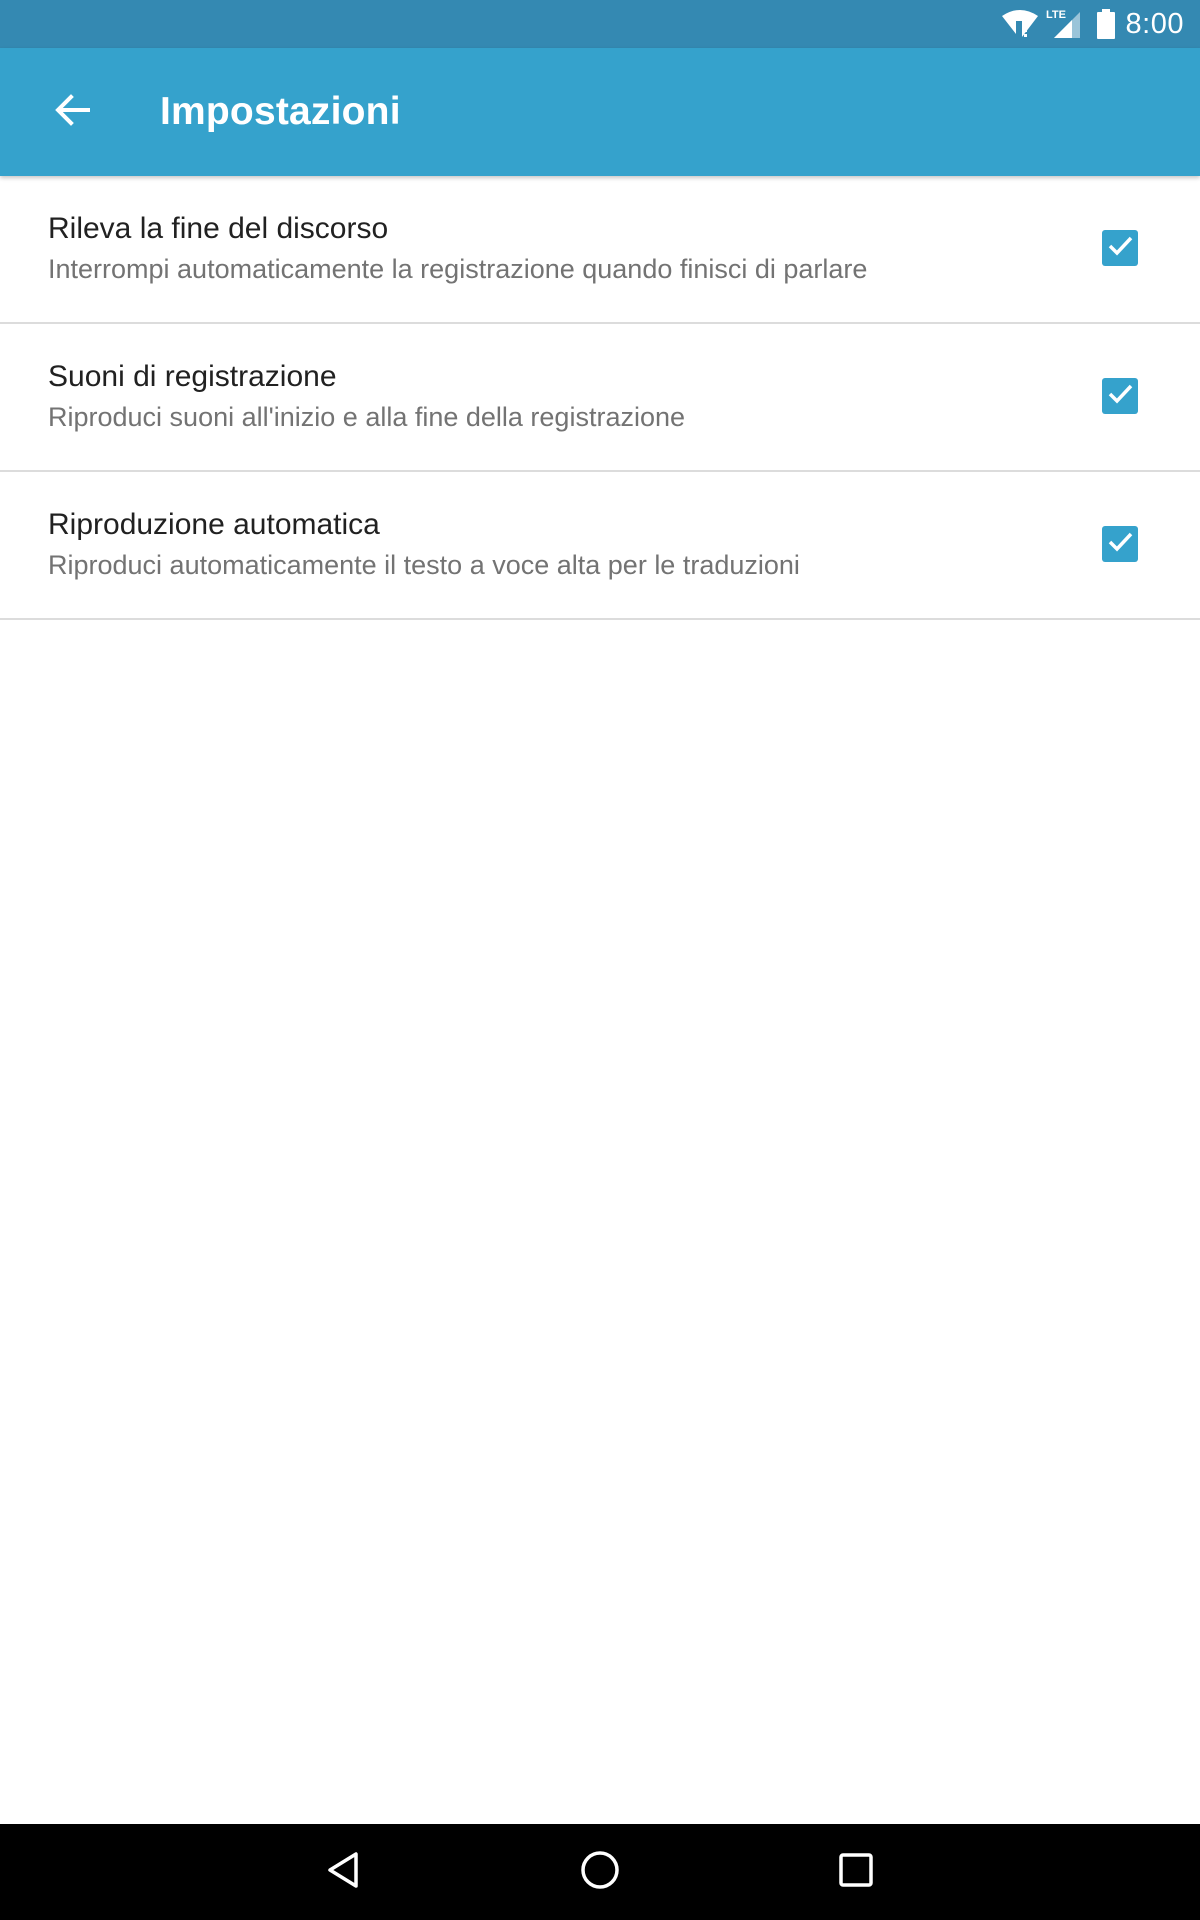  What do you see at coordinates (192, 376) in the screenshot?
I see `setting-title: Suoni di registrazione` at bounding box center [192, 376].